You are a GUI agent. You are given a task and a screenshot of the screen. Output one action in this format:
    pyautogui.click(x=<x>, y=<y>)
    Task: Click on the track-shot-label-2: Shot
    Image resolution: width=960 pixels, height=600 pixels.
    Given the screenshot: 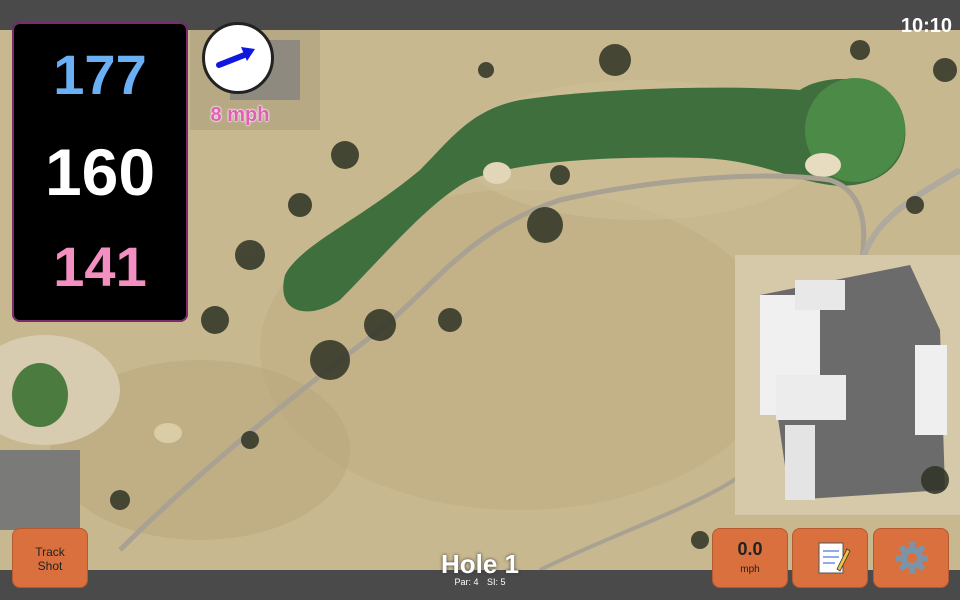 What is the action you would take?
    pyautogui.click(x=50, y=566)
    